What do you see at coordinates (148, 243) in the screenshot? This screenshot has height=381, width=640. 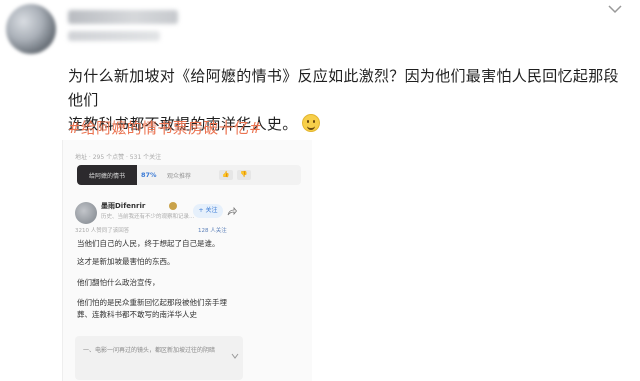 I see `answer-line-1: 当他们自己的人民，终于想起了自己是谁。` at bounding box center [148, 243].